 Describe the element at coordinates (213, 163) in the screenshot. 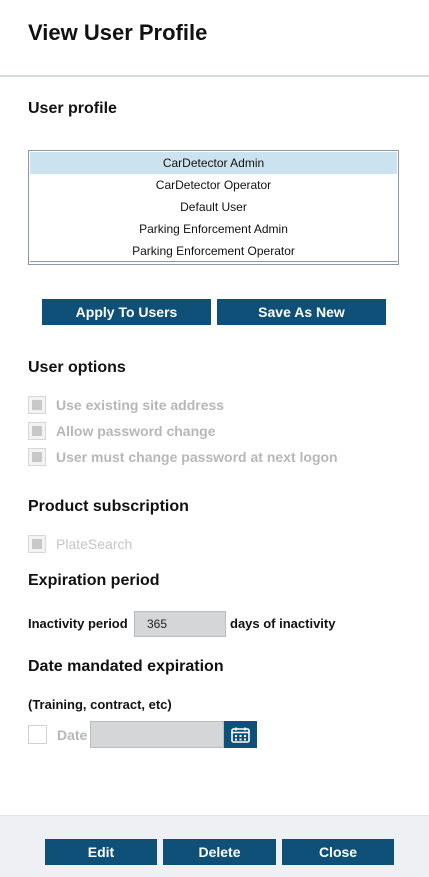

I see `list-item: CarDetector Admin` at that location.